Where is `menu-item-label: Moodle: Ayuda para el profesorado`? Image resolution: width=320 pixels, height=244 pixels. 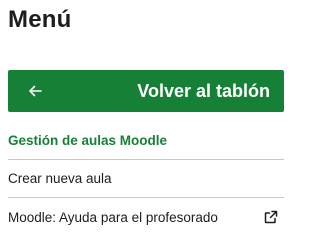
menu-item-label: Moodle: Ayuda para el profesorado is located at coordinates (113, 217).